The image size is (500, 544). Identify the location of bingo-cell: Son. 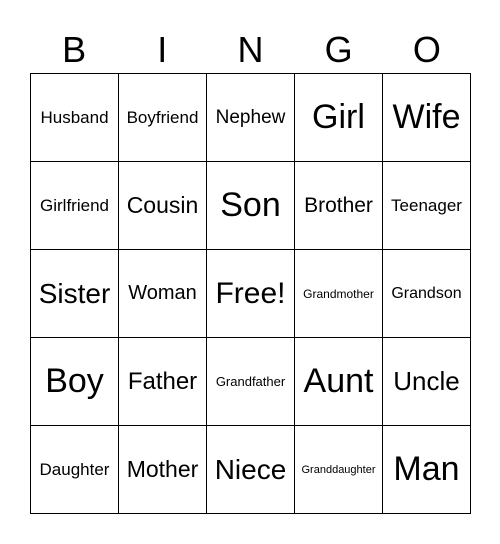
(251, 206).